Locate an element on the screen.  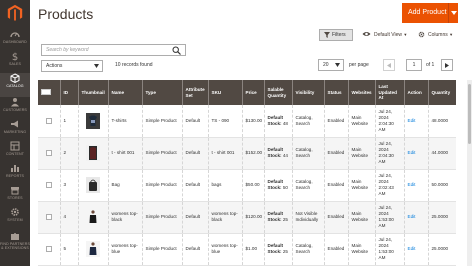
filters-button: Filters is located at coordinates (336, 35).